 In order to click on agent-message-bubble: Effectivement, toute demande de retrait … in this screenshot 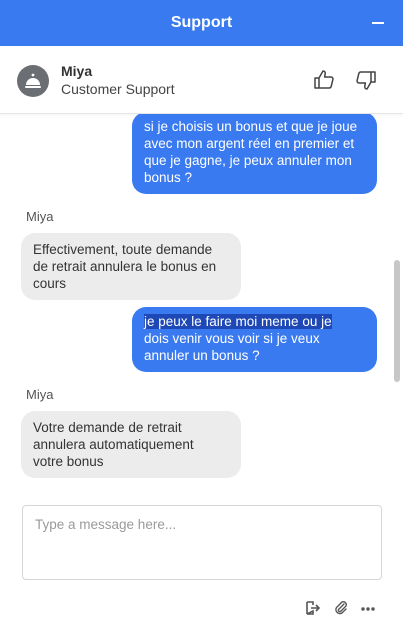, I will do `click(131, 266)`.